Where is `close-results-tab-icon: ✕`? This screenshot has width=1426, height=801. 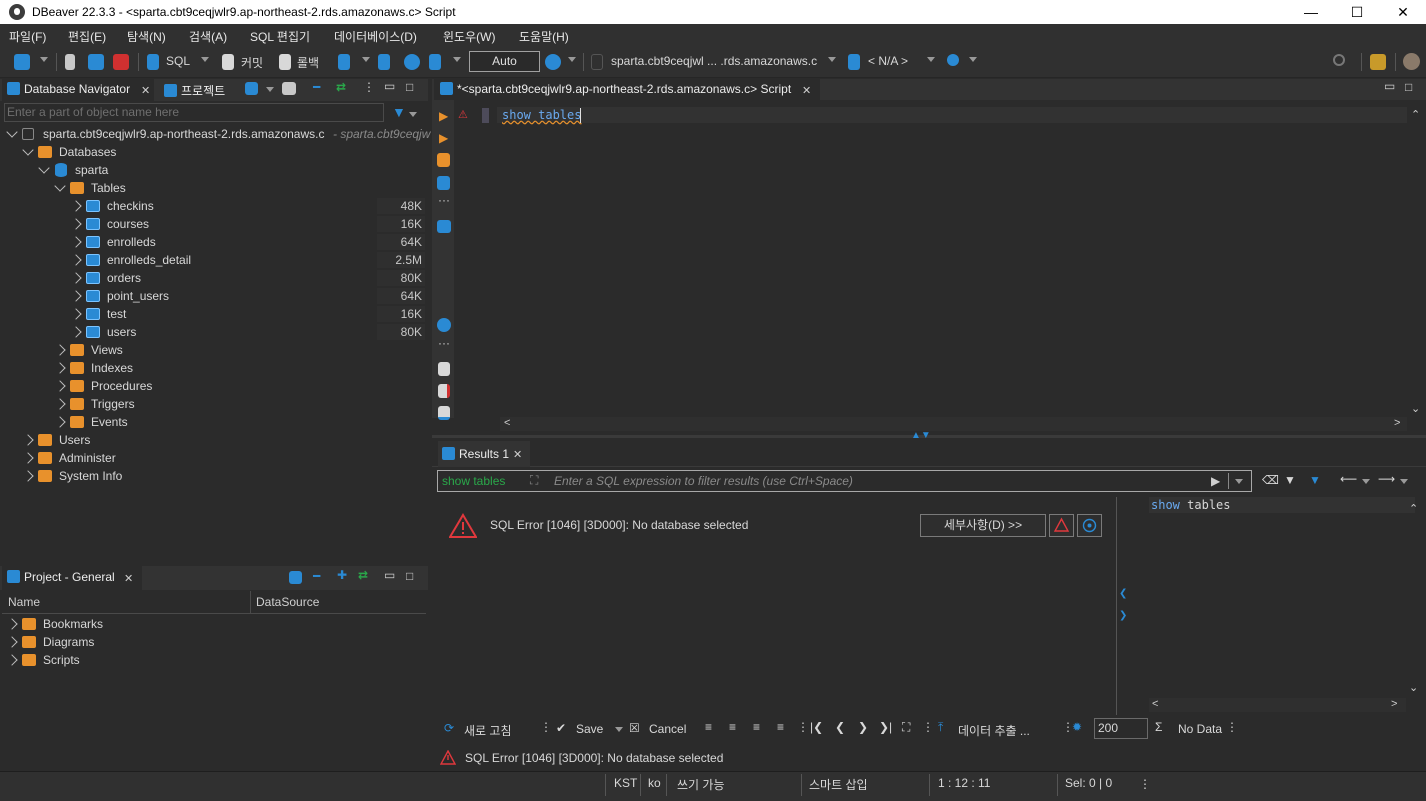
close-results-tab-icon: ✕ is located at coordinates (517, 454).